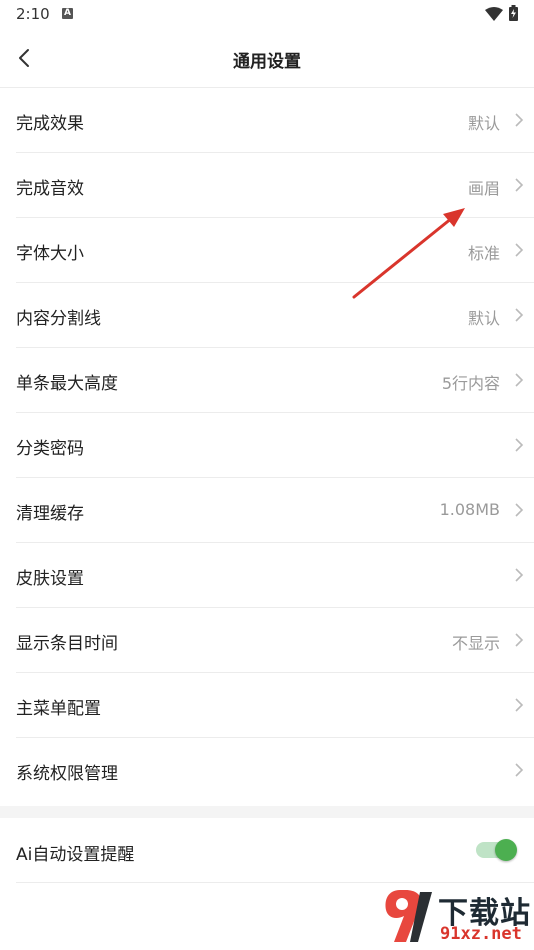 The image size is (534, 950). I want to click on setting-row-completion-effect: 完成效果 默认, so click(275, 120).